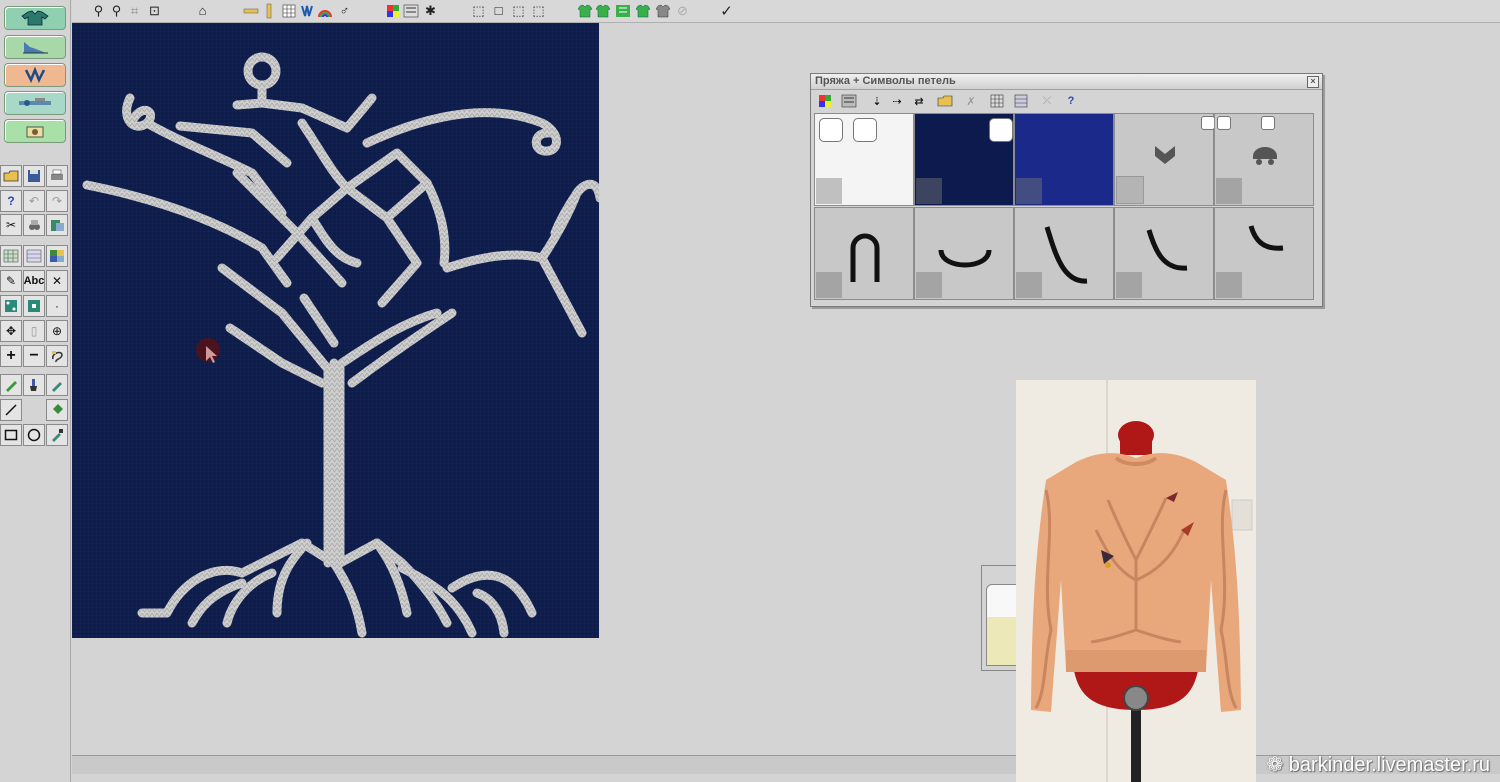 This screenshot has height=782, width=1500. I want to click on lasso-icon, so click(57, 356).